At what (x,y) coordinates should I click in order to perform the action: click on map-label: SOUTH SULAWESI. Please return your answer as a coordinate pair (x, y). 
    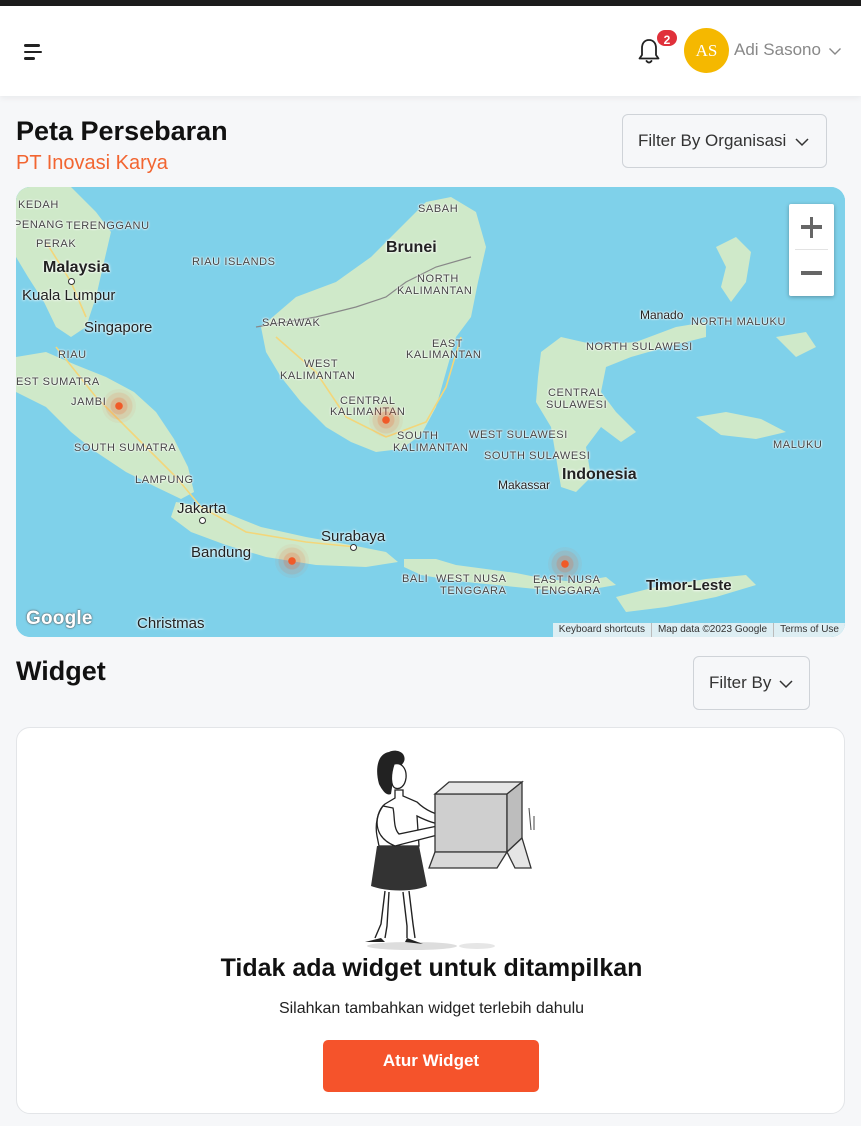
    Looking at the image, I should click on (537, 456).